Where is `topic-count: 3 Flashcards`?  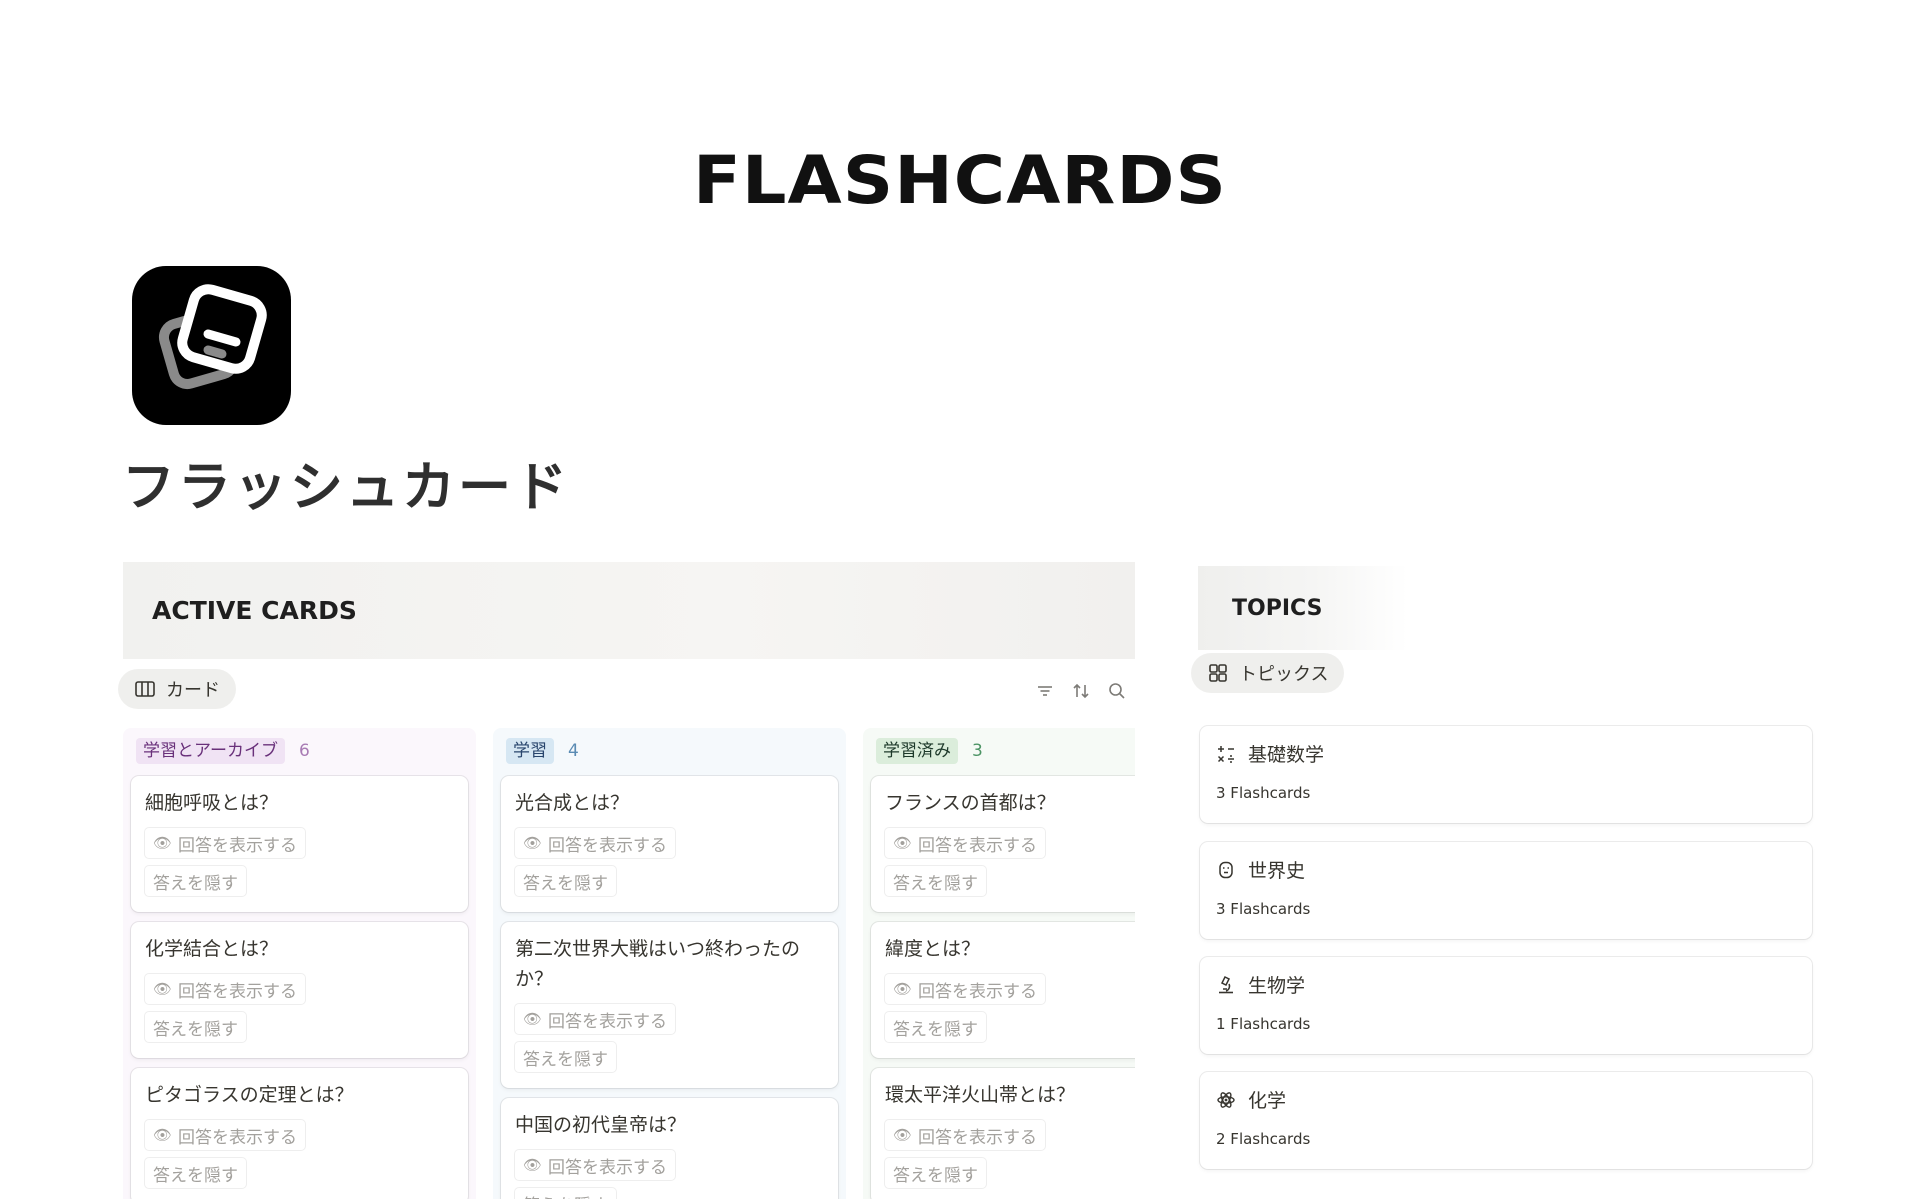 topic-count: 3 Flashcards is located at coordinates (1263, 909).